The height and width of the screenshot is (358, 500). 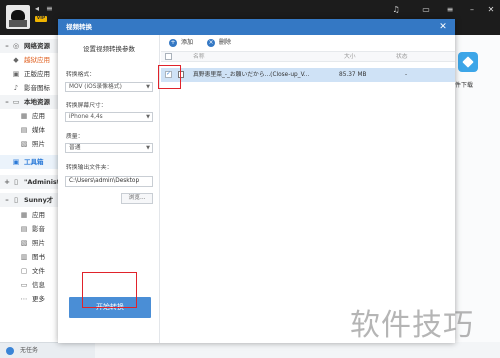 I want to click on file-icon: ▢, so click(x=24, y=271).